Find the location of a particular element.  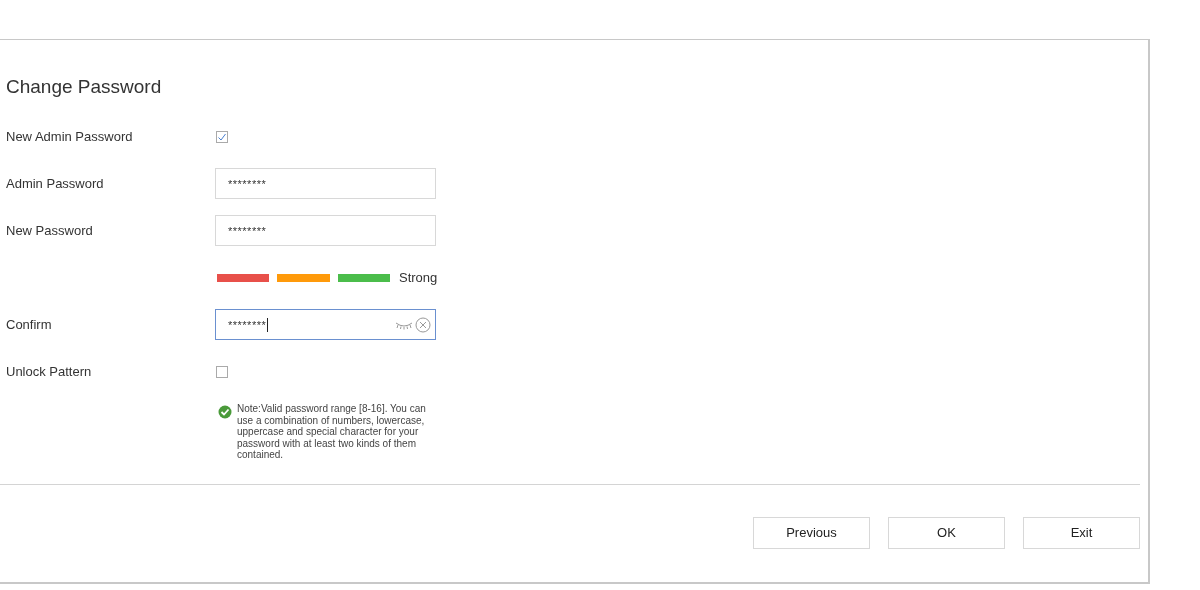

note-text: Note:Valid password range [8-16]. You can use a combination of numbers, lowercase, uppercase and special character for your password with at least two kinds of them contained. is located at coordinates (332, 432).